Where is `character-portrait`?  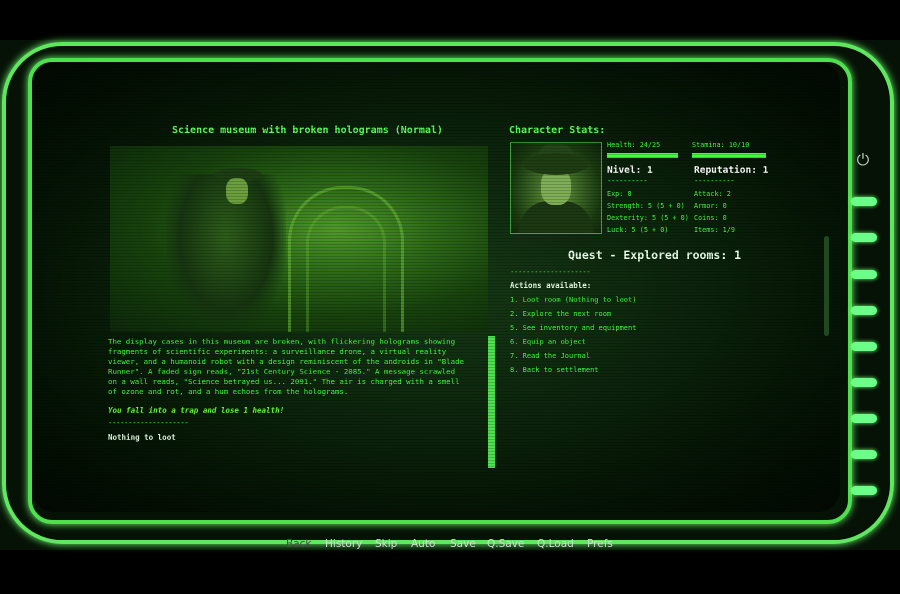 character-portrait is located at coordinates (556, 188).